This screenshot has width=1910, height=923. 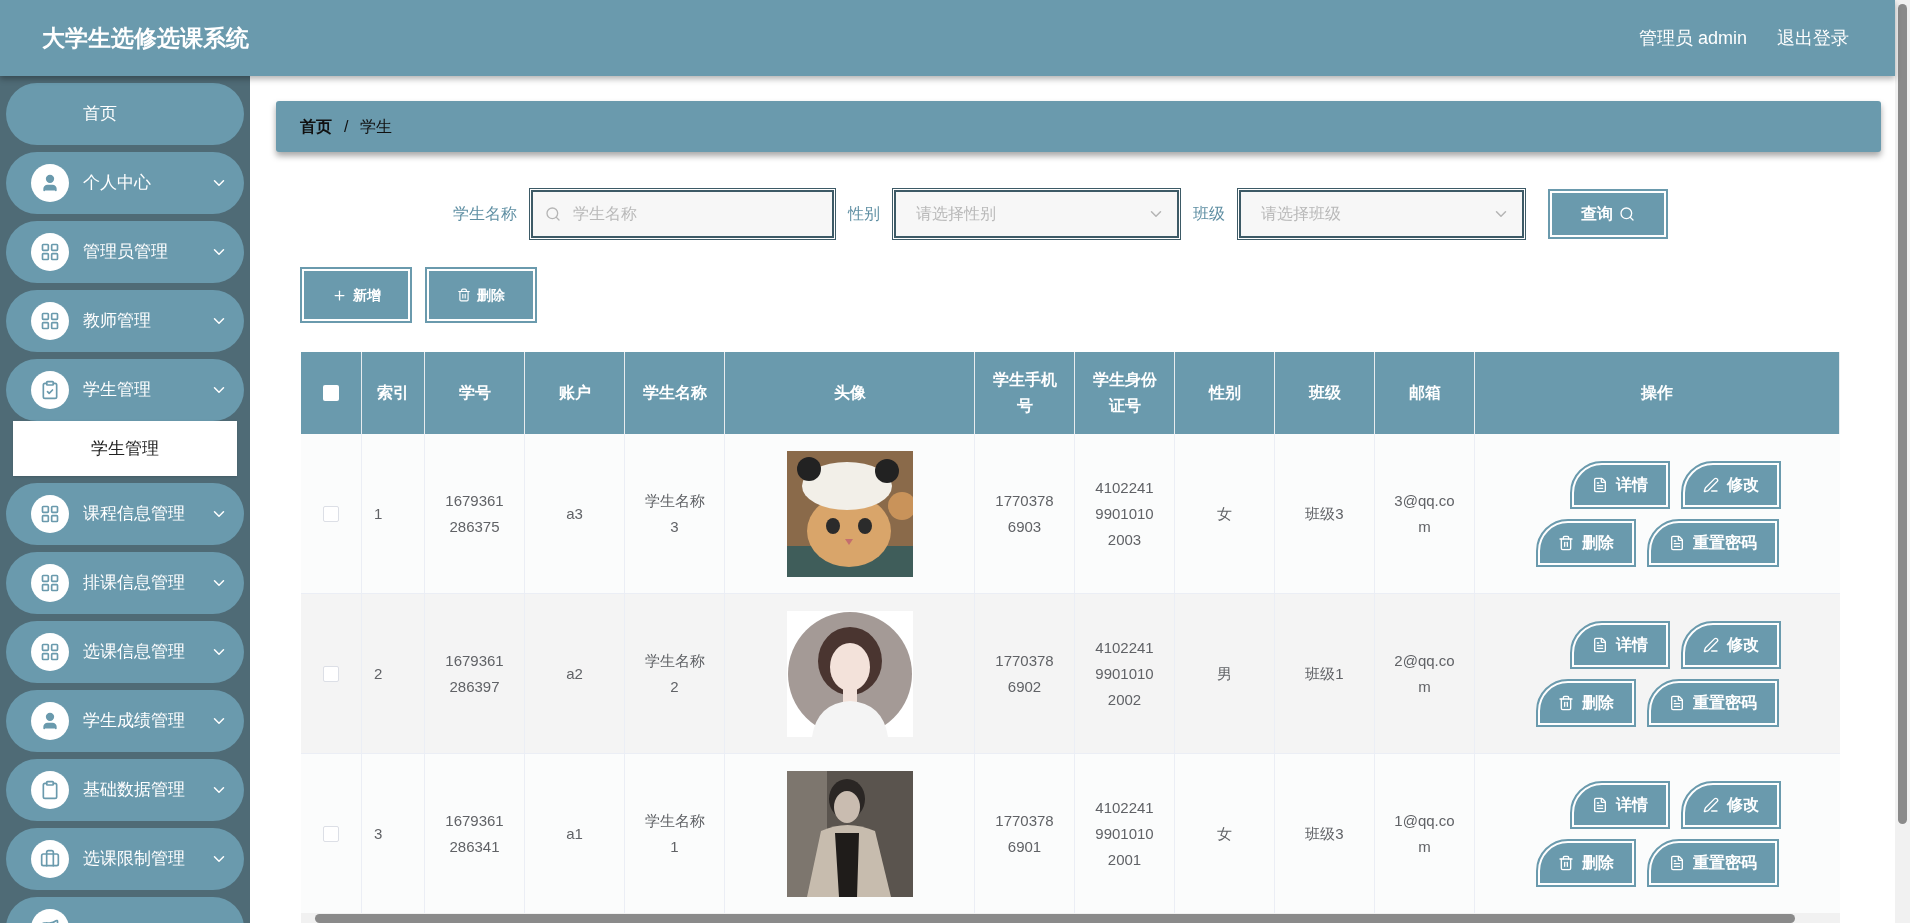 What do you see at coordinates (575, 393) in the screenshot?
I see `column-header: 账户` at bounding box center [575, 393].